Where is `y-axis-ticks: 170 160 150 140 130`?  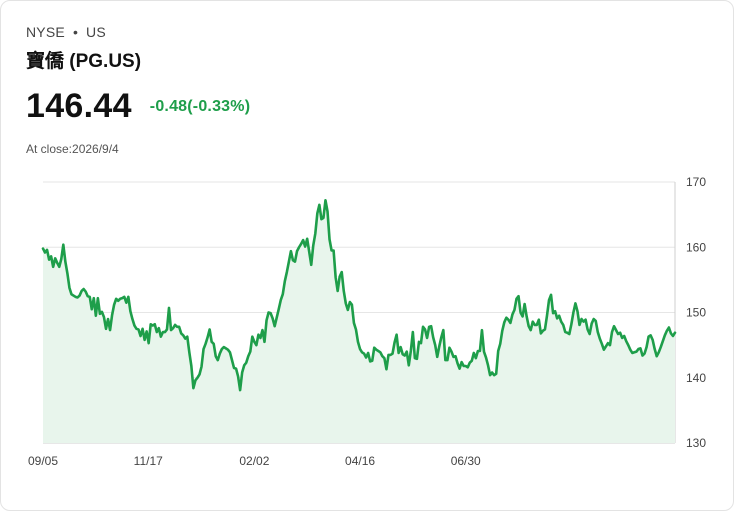 y-axis-ticks: 170 160 150 140 130 is located at coordinates (696, 312).